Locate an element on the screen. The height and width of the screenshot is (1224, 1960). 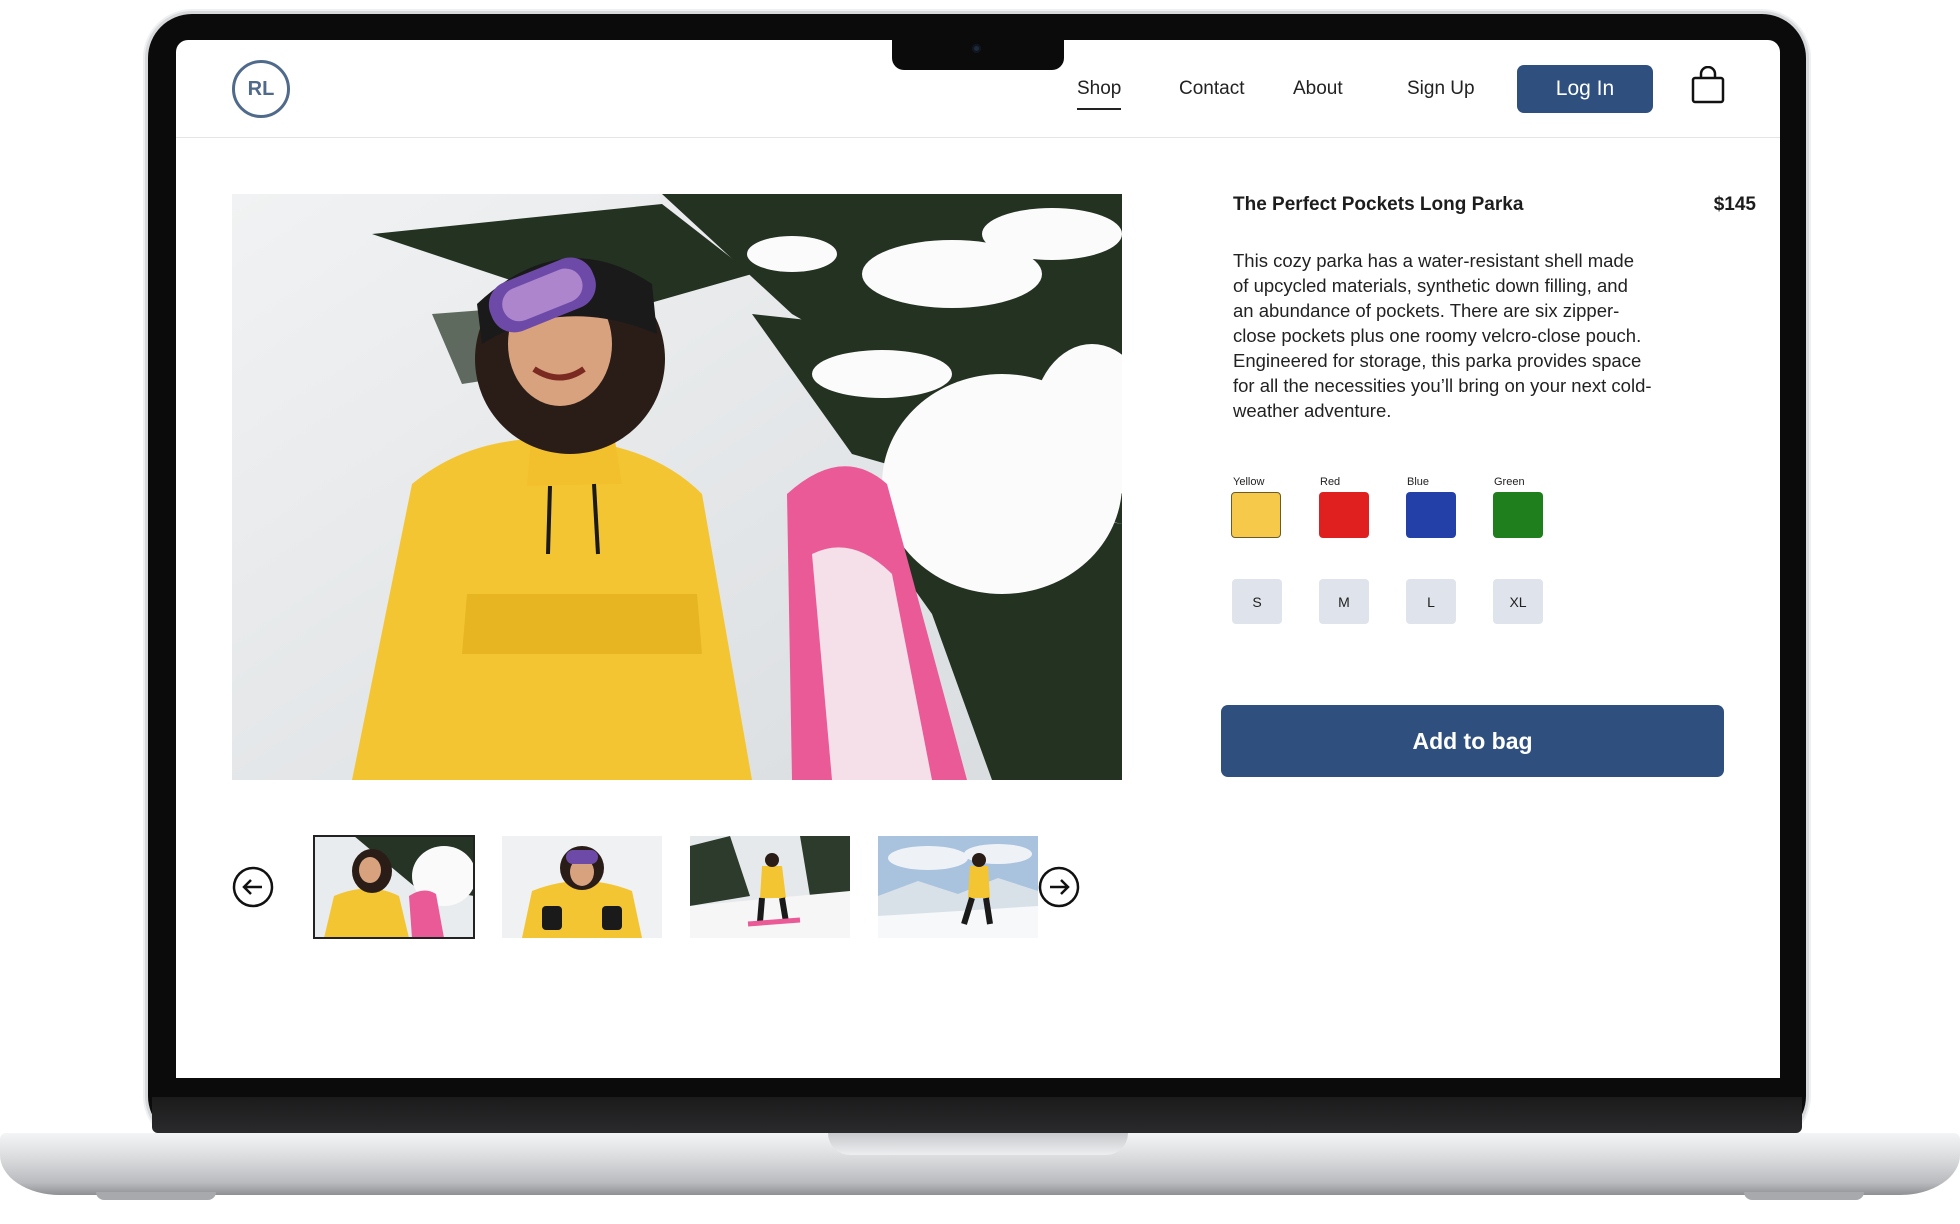
size-option-l: L is located at coordinates (1431, 601).